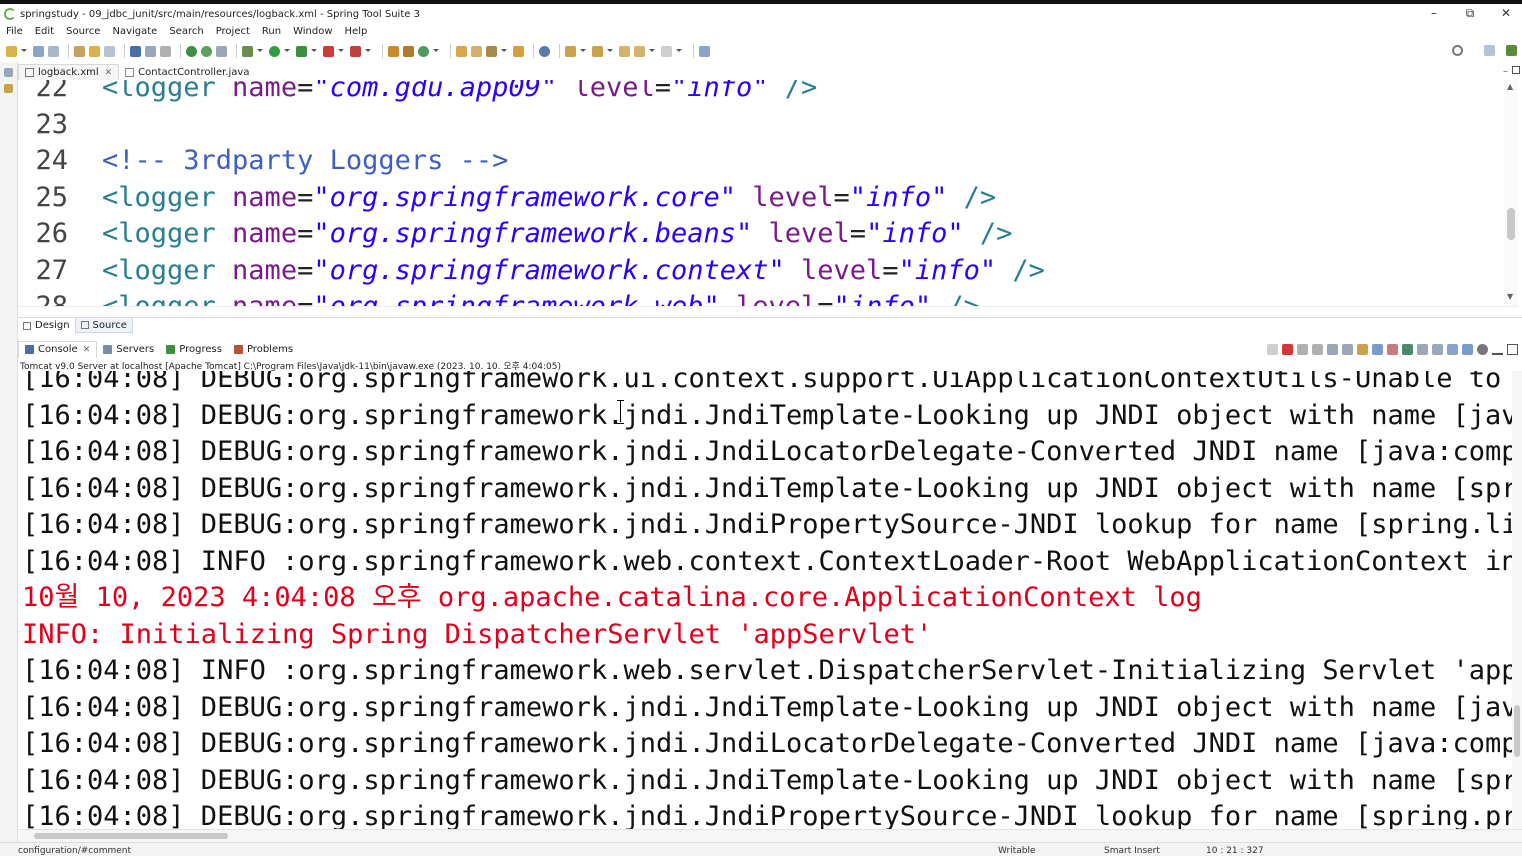 The image size is (1522, 856). I want to click on save-all-icon, so click(53, 51).